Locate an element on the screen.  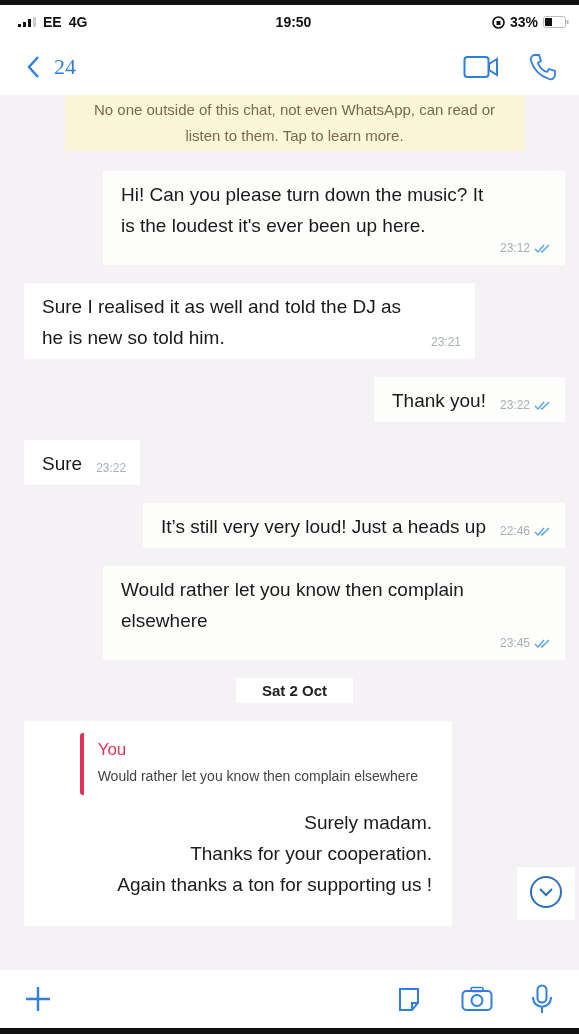
scroll-down-button is located at coordinates (546, 893).